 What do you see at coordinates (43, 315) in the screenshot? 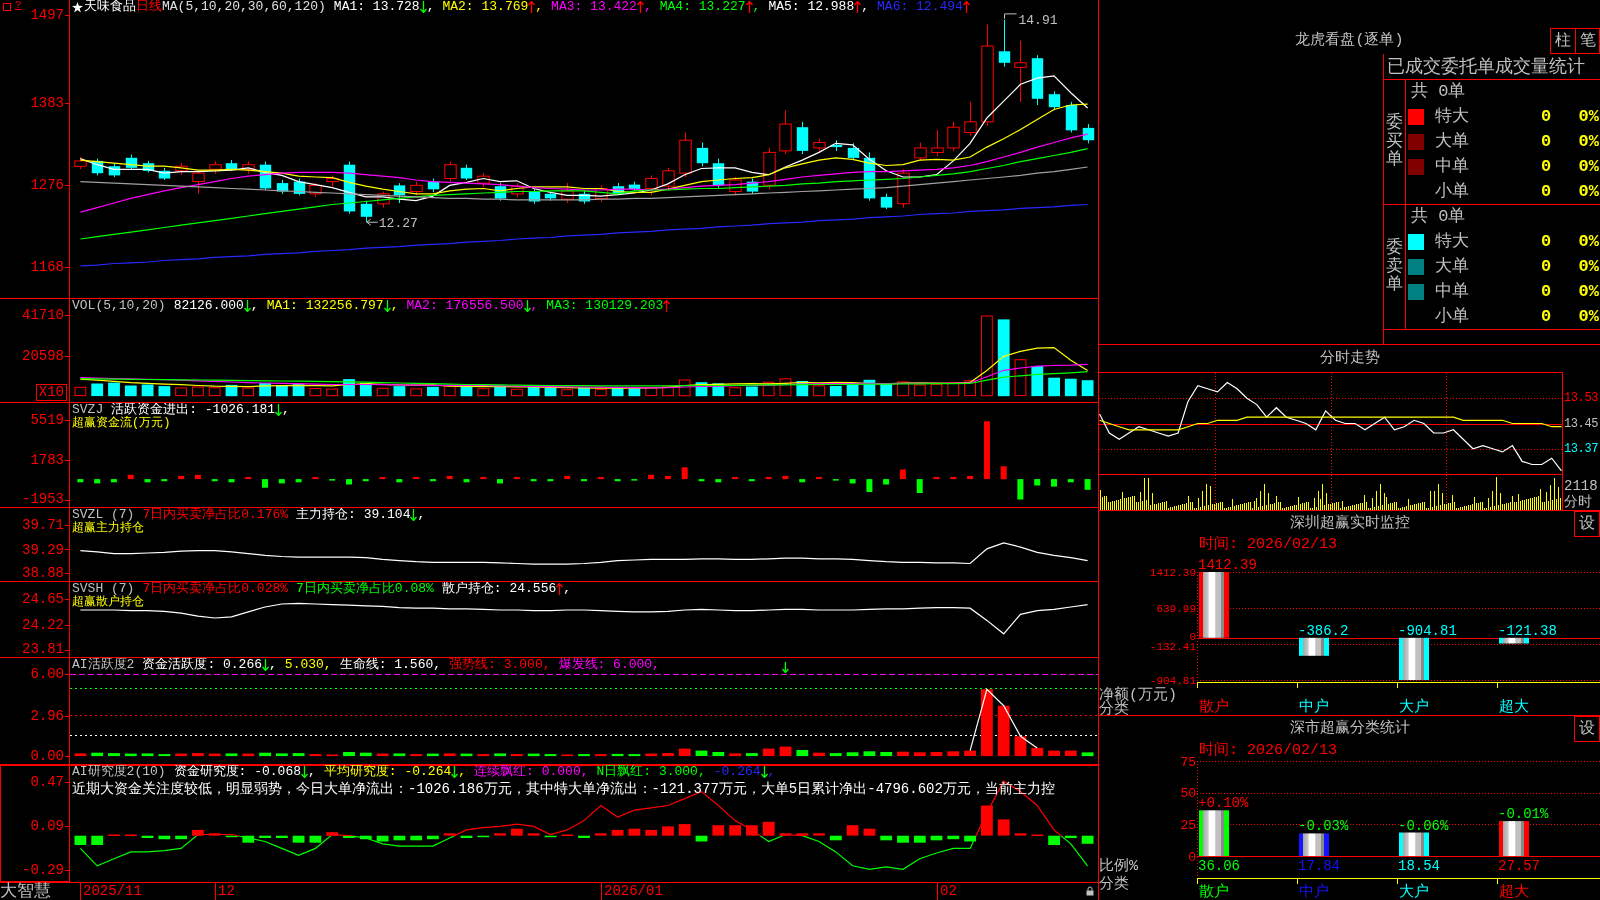
I see `axis-label: 41710` at bounding box center [43, 315].